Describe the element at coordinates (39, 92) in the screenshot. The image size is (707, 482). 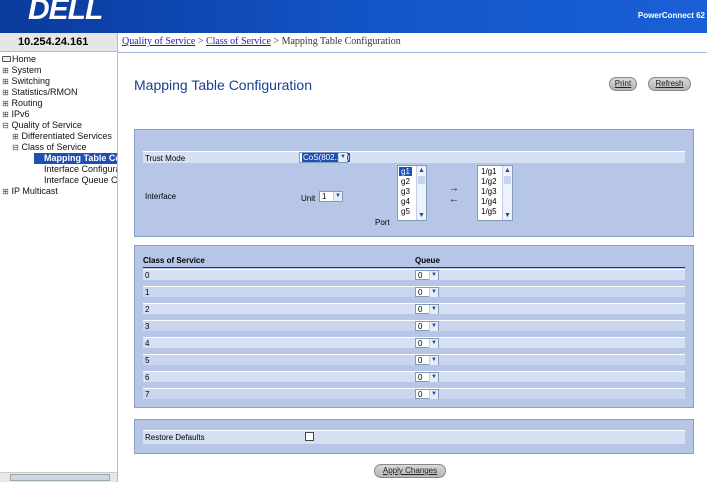
I see `sidebar-item-statistics-rmon: ⊞ Statistics/RMON` at that location.